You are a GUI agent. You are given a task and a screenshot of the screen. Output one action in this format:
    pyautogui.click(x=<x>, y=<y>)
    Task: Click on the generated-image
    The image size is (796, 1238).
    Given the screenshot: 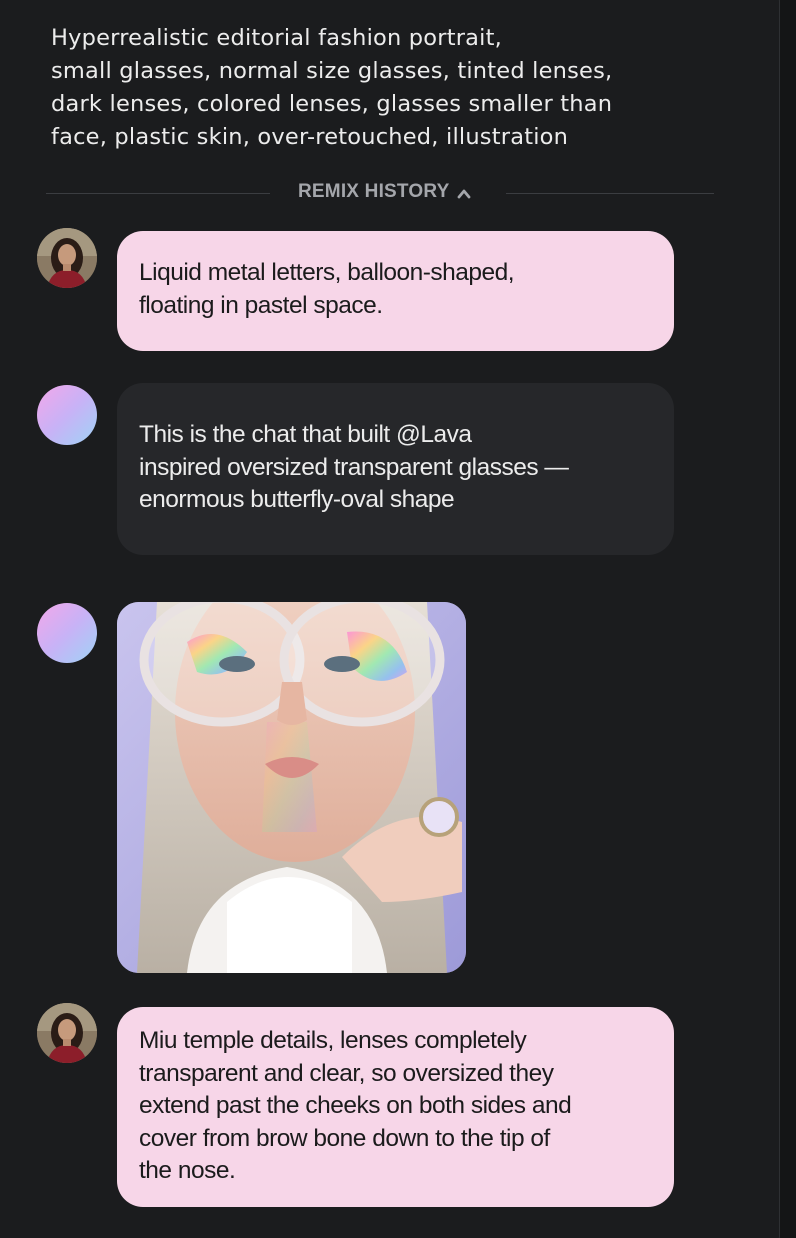 What is the action you would take?
    pyautogui.click(x=291, y=787)
    